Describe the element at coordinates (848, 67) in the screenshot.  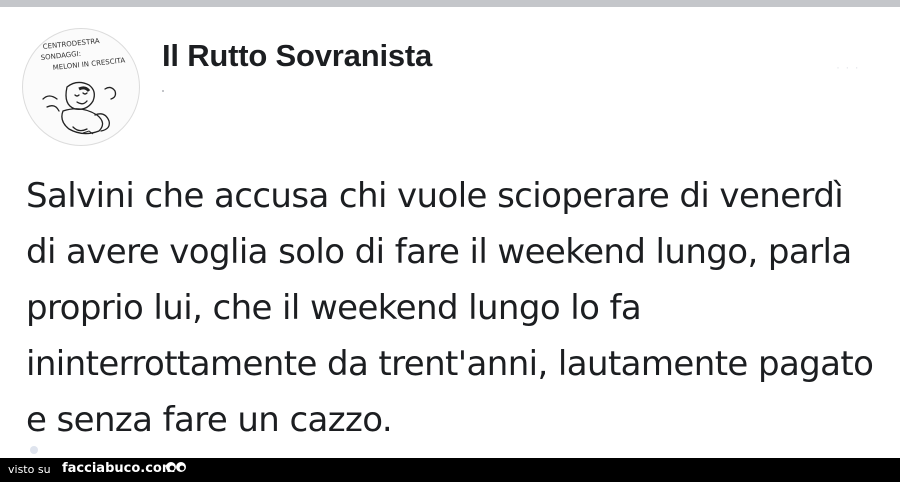
I see `more-options-icon: · · ·` at that location.